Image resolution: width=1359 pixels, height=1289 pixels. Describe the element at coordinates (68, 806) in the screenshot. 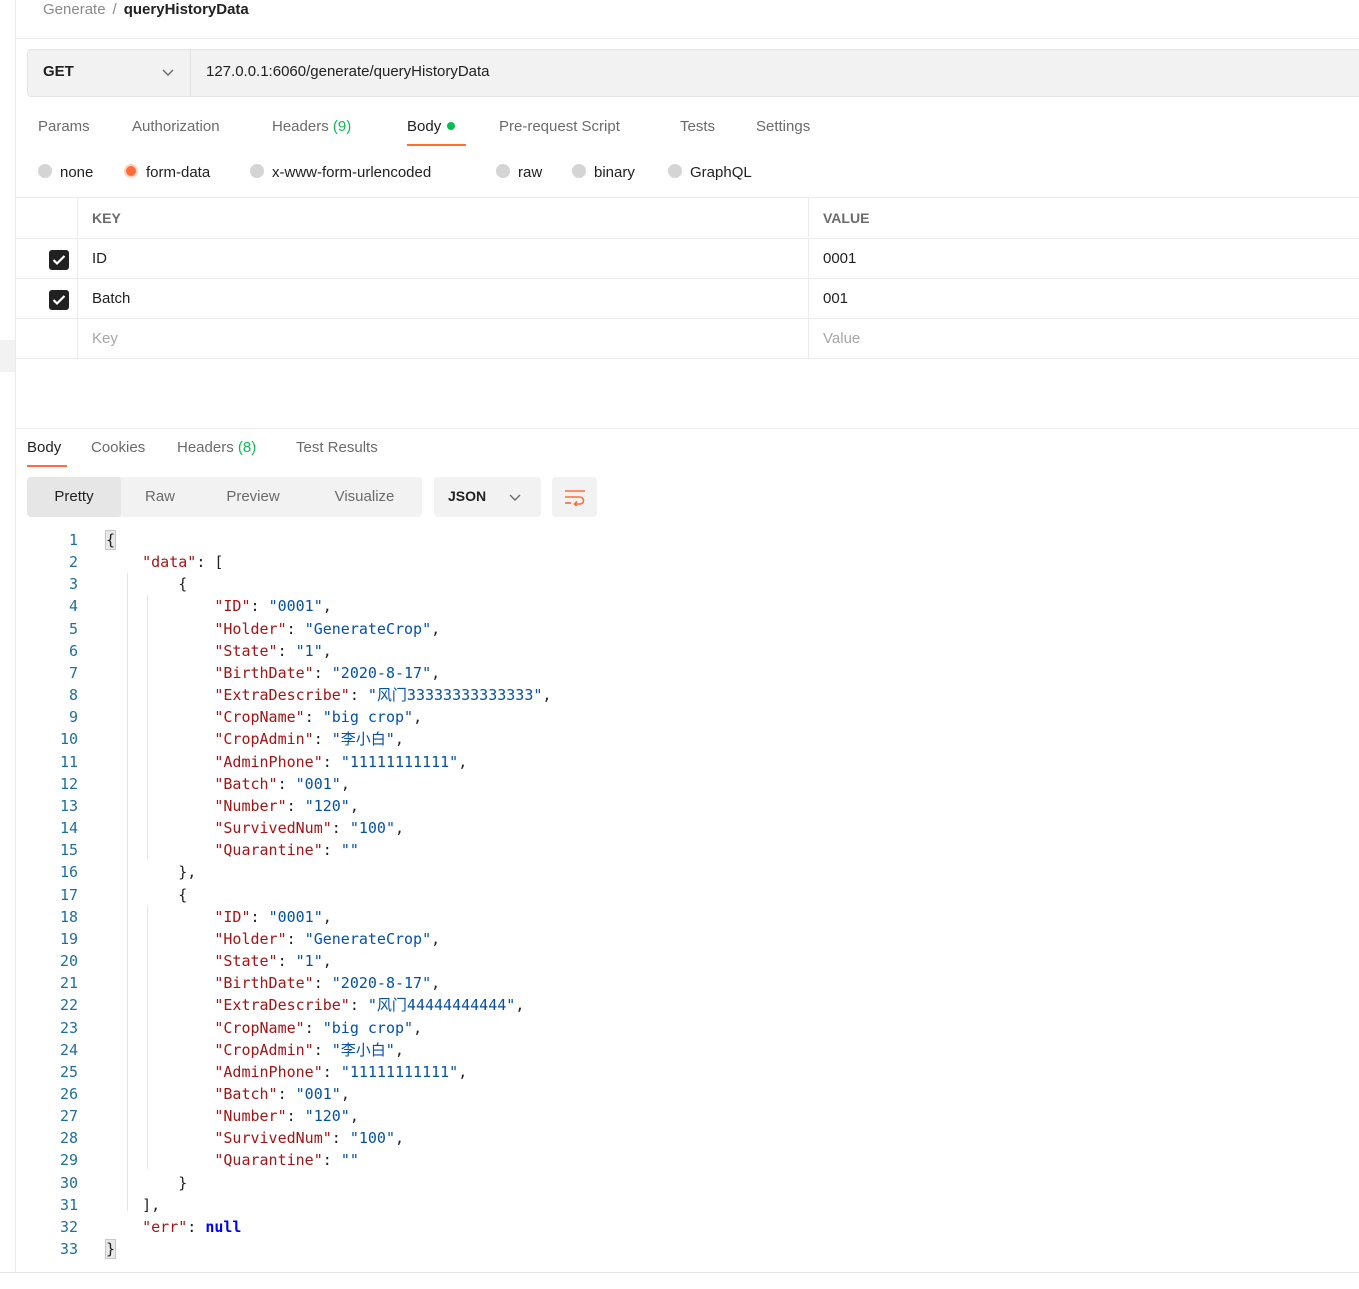

I see `line-number: 13` at that location.